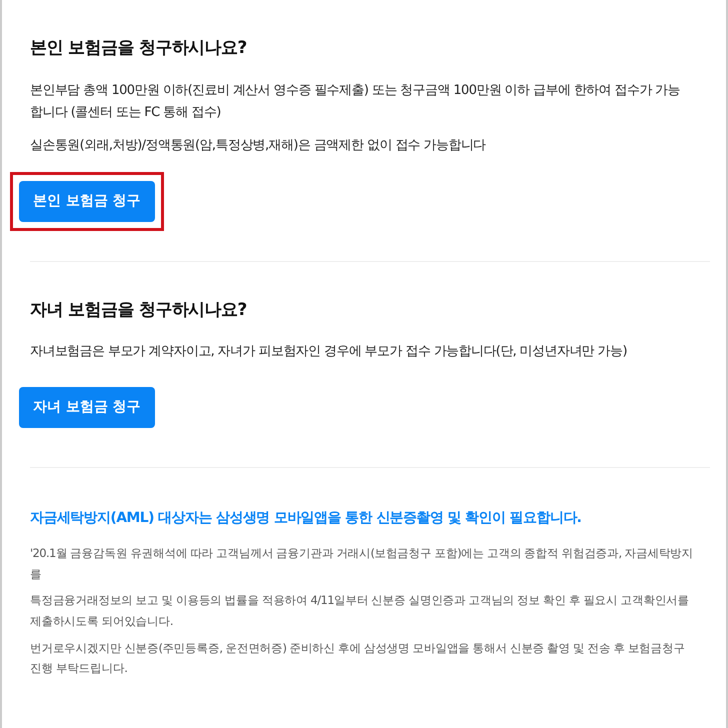 This screenshot has height=728, width=728. What do you see at coordinates (362, 564) in the screenshot?
I see `notice-text: '20.1월 금융감독원 유권해석에 따라 고객님께서 금융기관과 거래시(보험금청구 포함)에는 고객의 종합적 위험검증과, 자금세탁방지를` at bounding box center [362, 564].